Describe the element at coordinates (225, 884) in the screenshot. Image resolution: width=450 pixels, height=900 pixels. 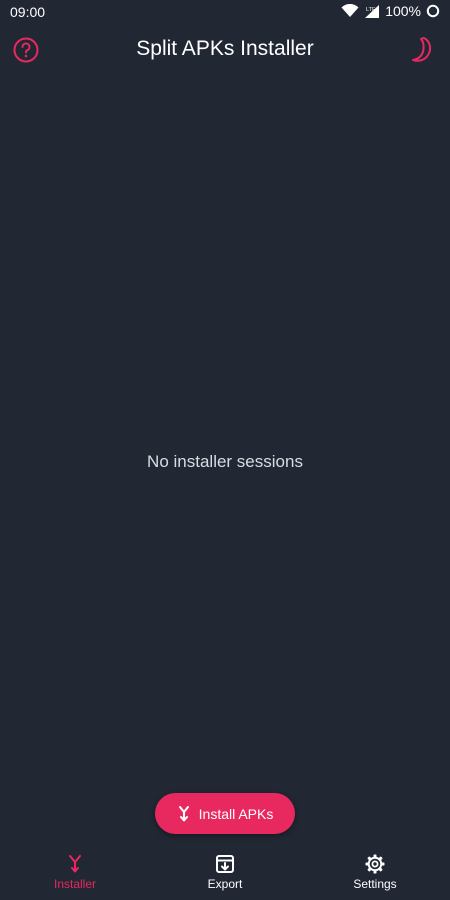
I see `nav-label-export: Export` at that location.